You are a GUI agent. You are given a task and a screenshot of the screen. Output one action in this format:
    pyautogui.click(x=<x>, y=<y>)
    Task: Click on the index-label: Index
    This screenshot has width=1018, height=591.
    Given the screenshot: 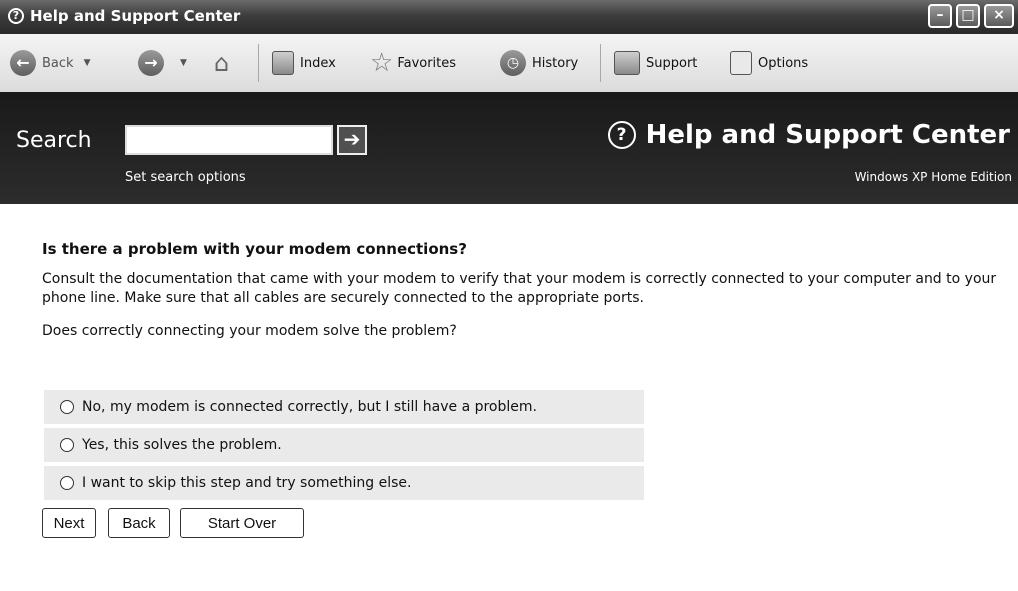 What is the action you would take?
    pyautogui.click(x=318, y=63)
    